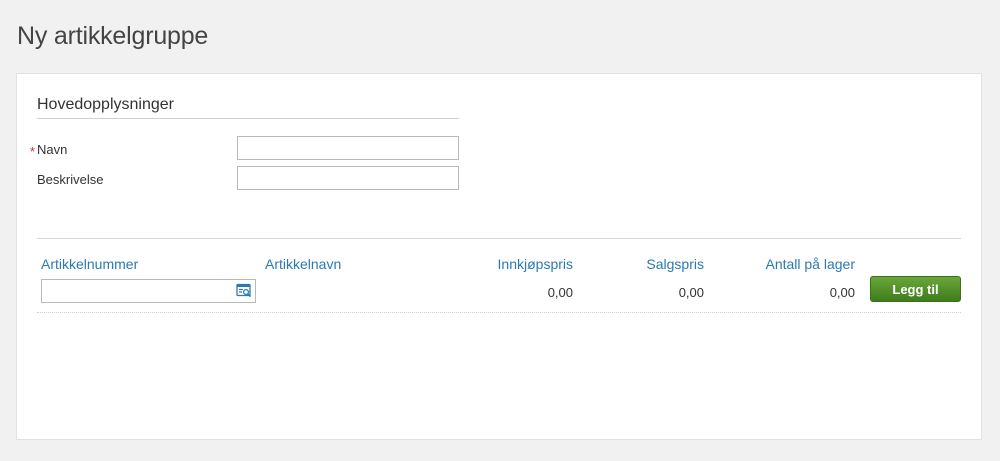  What do you see at coordinates (244, 291) in the screenshot?
I see `search-list-icon` at bounding box center [244, 291].